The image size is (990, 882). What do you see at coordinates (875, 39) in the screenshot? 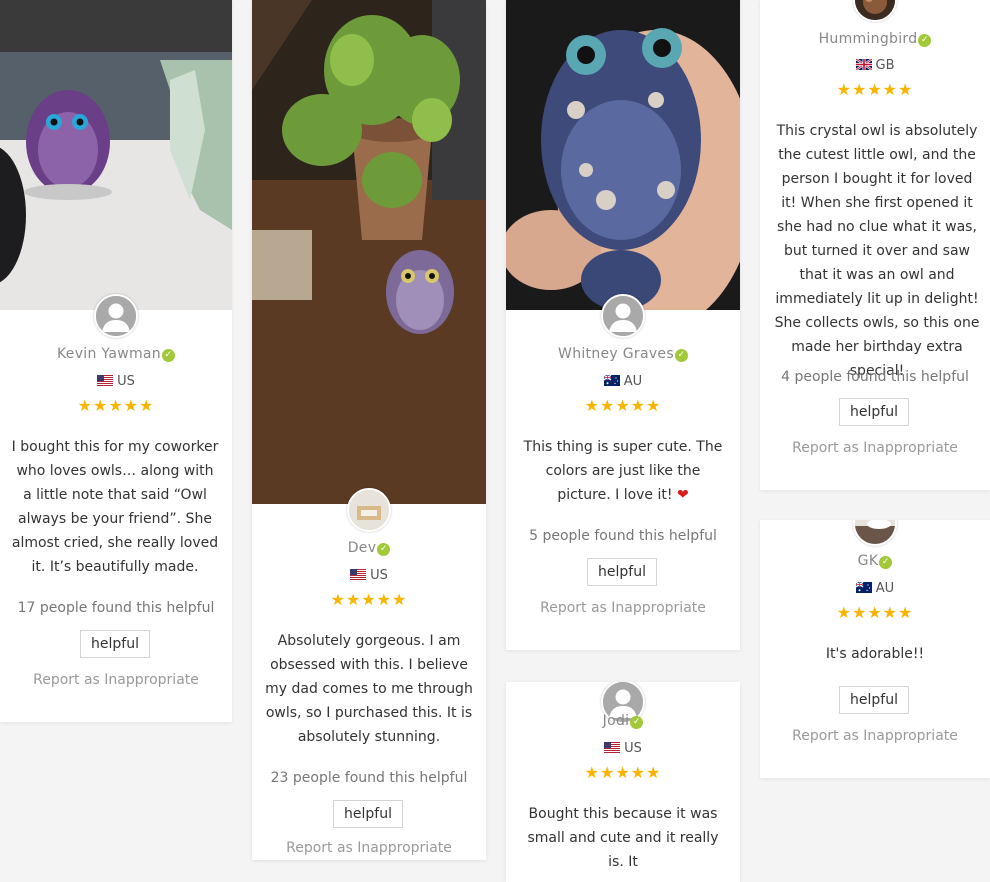
I see `reviewer-name: Hummingbird ✓` at bounding box center [875, 39].